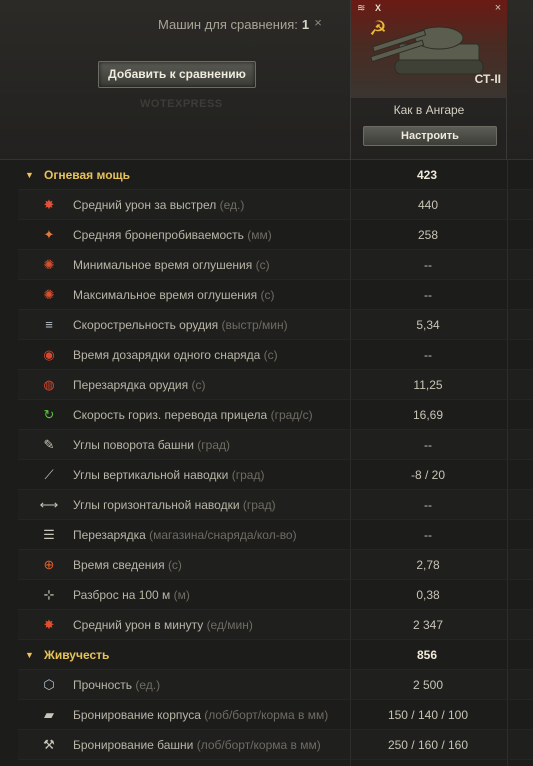 The image size is (533, 766). What do you see at coordinates (428, 204) in the screenshot?
I see `stat-value: 440` at bounding box center [428, 204].